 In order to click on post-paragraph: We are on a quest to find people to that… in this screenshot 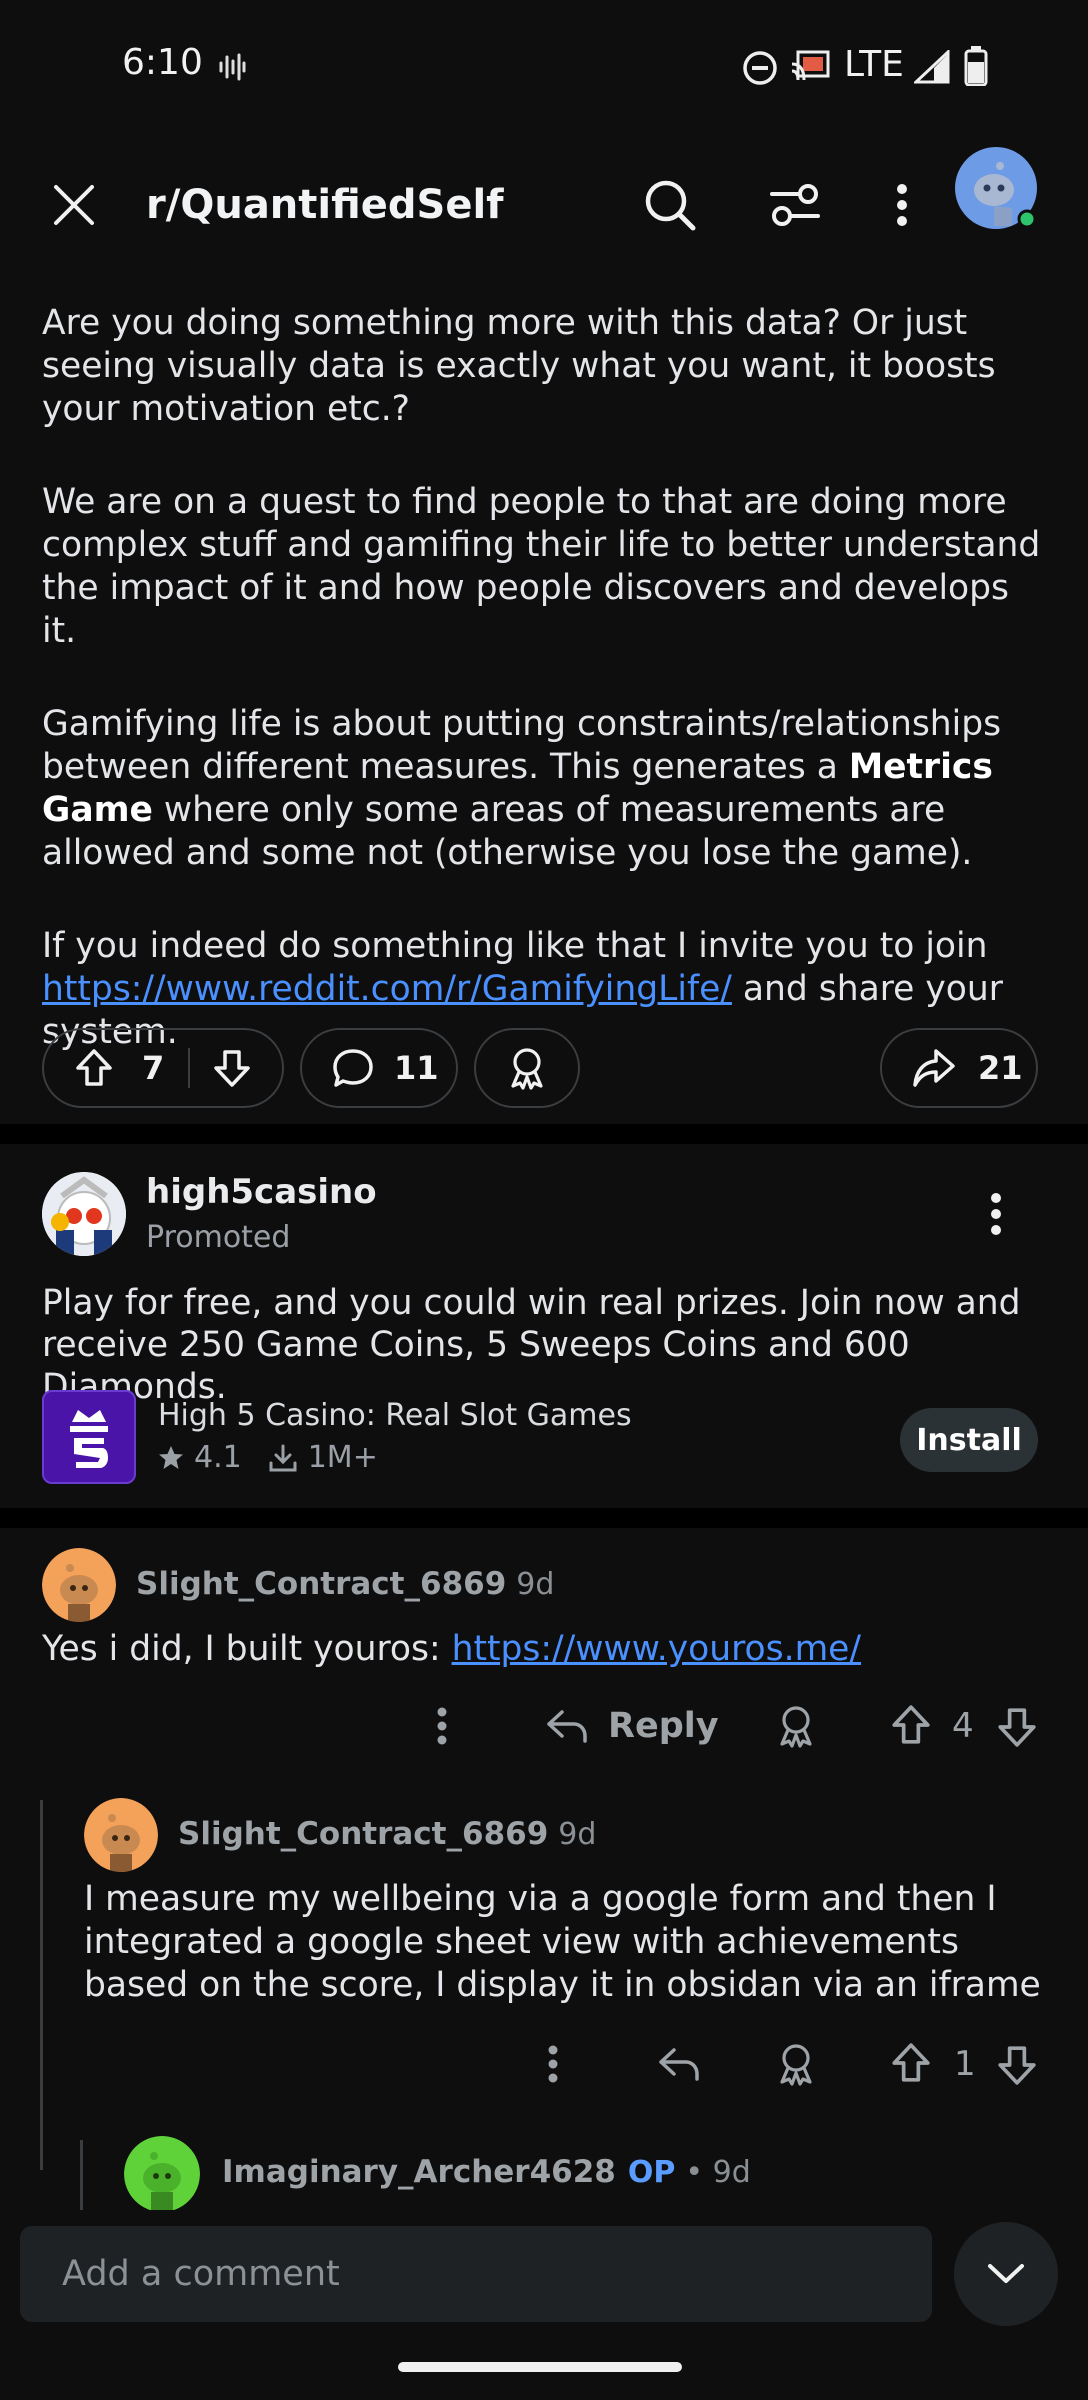, I will do `click(541, 566)`.